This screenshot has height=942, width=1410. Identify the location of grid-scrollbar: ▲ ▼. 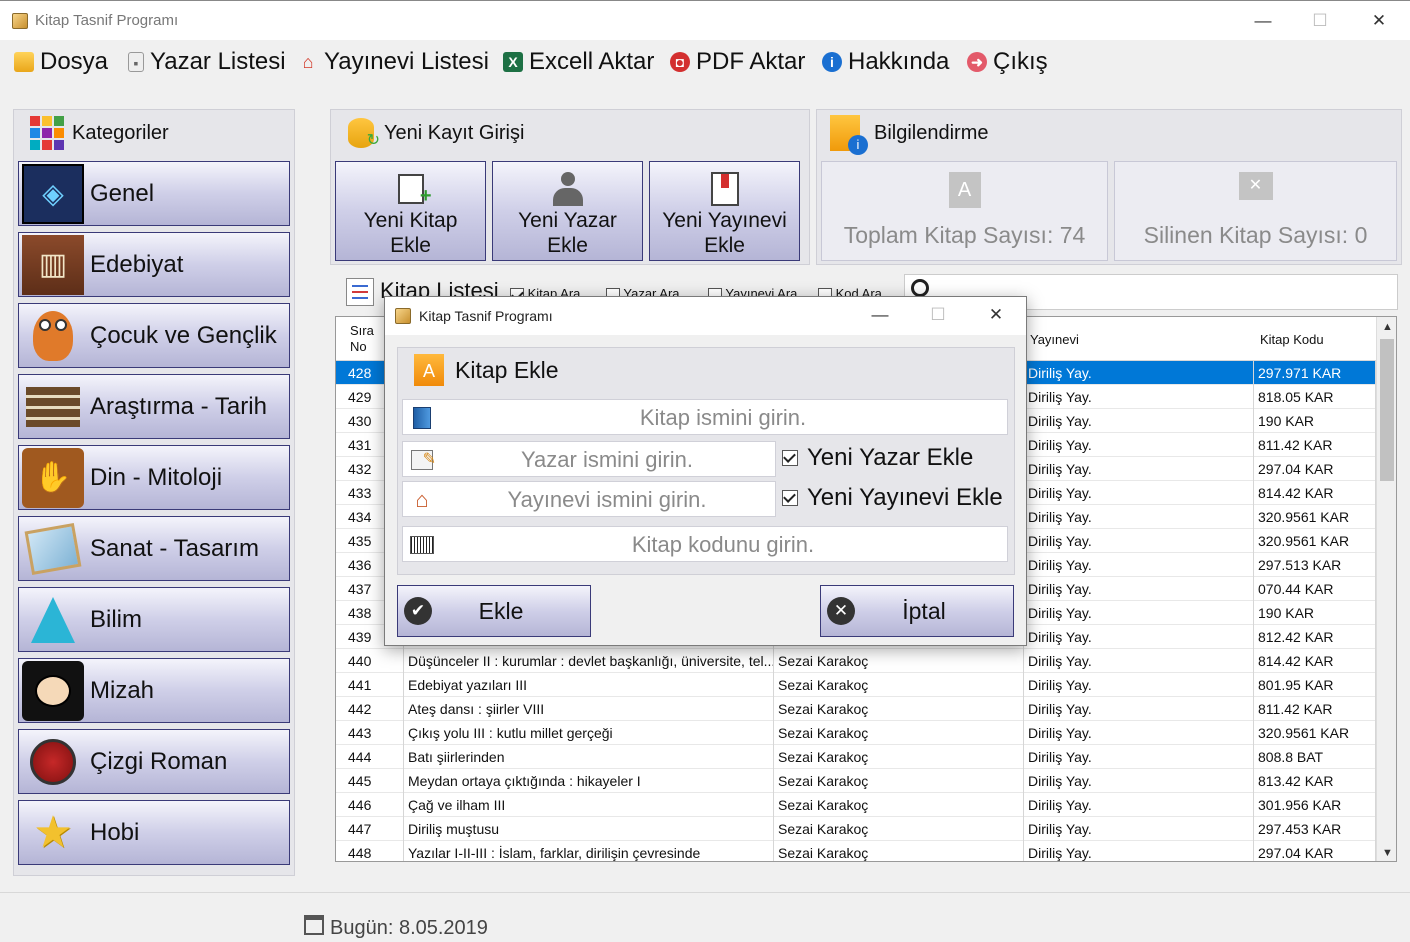
(1386, 589).